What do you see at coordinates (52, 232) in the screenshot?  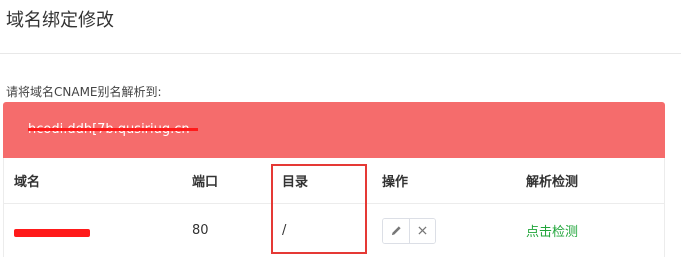 I see `domain-redaction` at bounding box center [52, 232].